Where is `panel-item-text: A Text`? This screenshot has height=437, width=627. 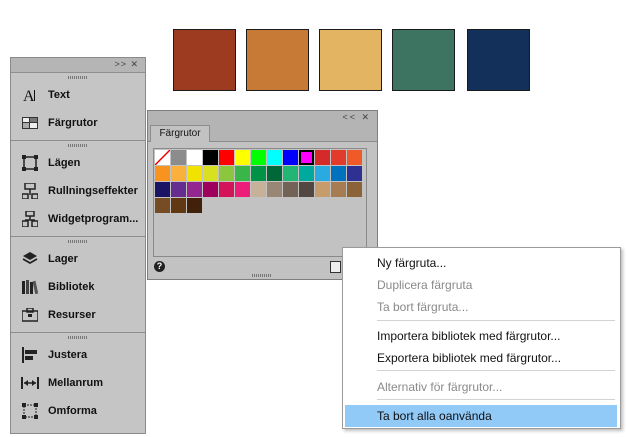 panel-item-text: A Text is located at coordinates (78, 95).